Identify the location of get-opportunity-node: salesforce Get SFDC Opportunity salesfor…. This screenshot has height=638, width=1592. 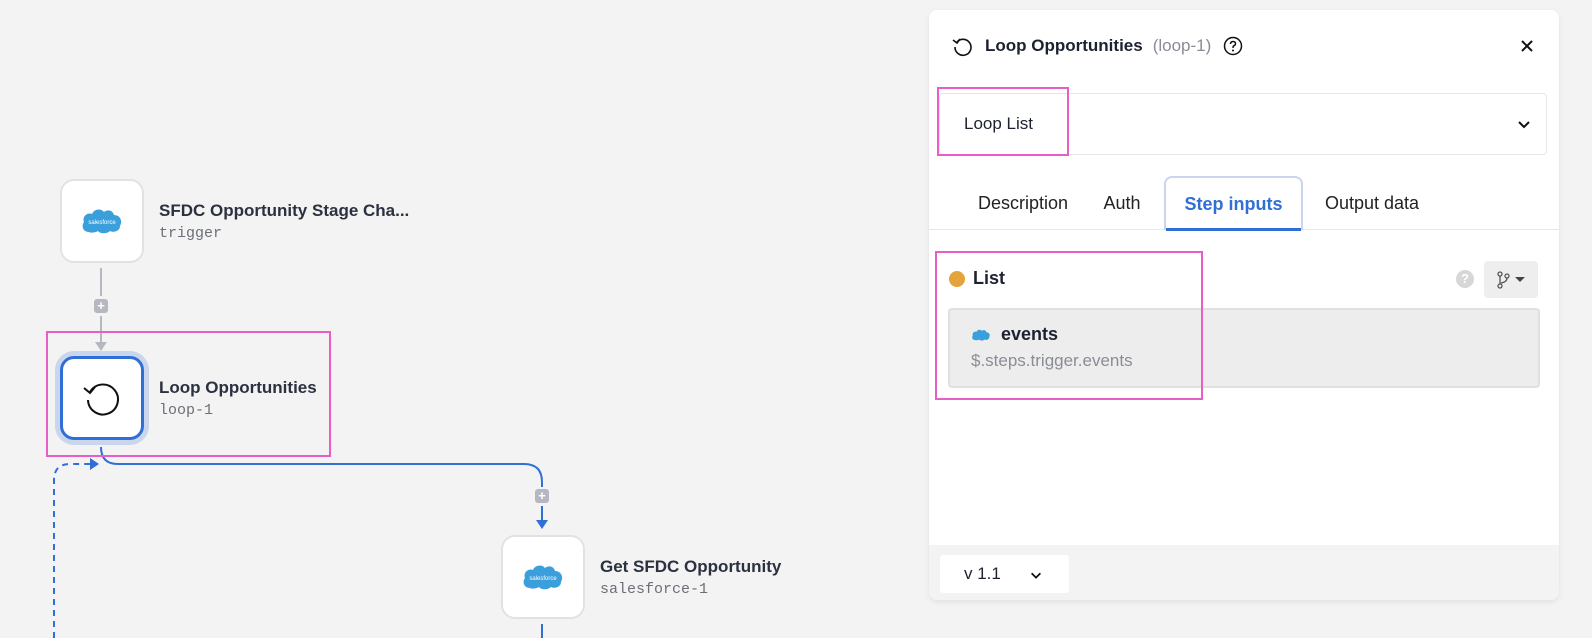
(641, 577).